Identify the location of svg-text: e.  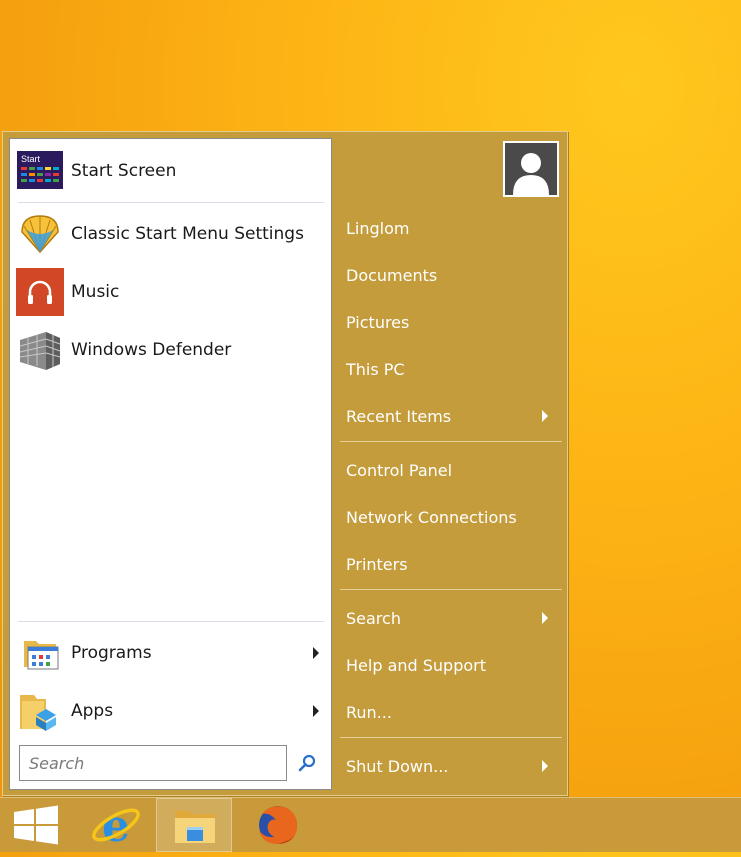
(116, 826).